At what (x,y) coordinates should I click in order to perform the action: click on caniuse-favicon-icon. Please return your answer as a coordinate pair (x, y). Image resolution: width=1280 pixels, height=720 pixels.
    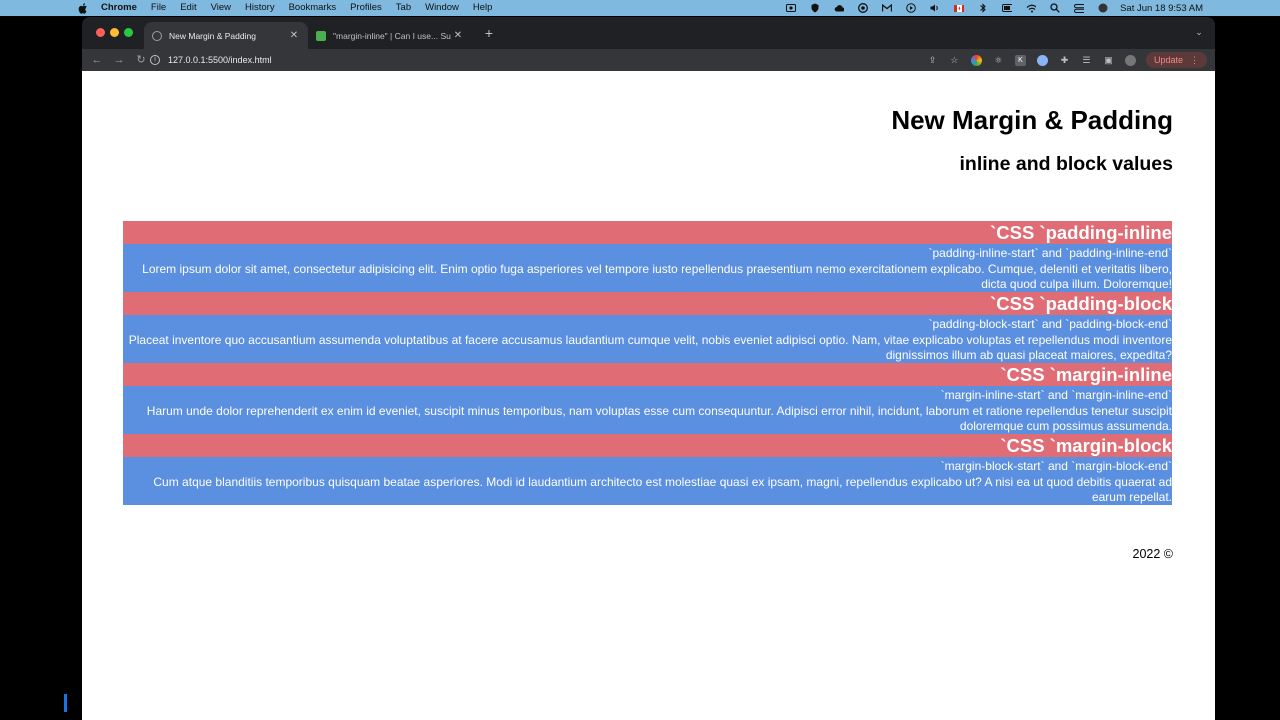
    Looking at the image, I should click on (321, 35).